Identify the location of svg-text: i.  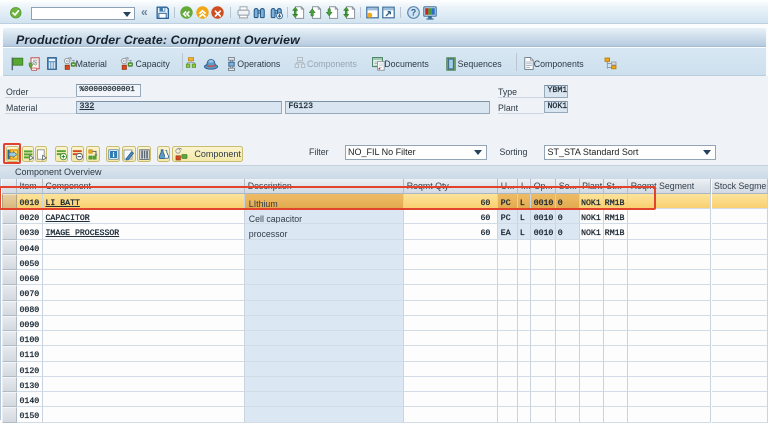
(113, 154).